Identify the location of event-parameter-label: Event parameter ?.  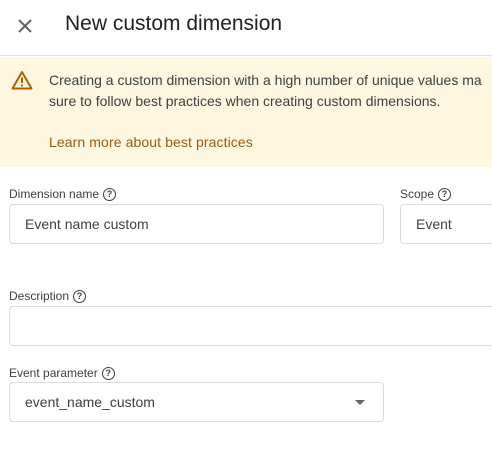
(62, 373).